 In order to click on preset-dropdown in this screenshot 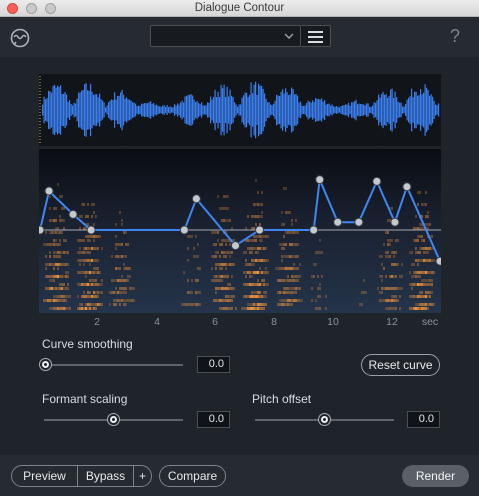, I will do `click(225, 36)`.